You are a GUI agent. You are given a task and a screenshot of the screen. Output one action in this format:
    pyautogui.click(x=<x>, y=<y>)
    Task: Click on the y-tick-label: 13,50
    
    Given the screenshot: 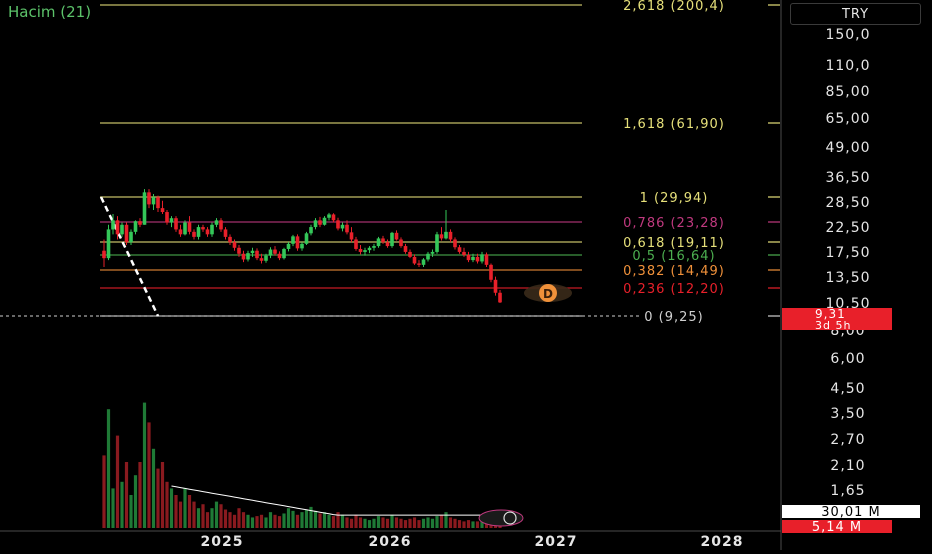 What is the action you would take?
    pyautogui.click(x=847, y=278)
    